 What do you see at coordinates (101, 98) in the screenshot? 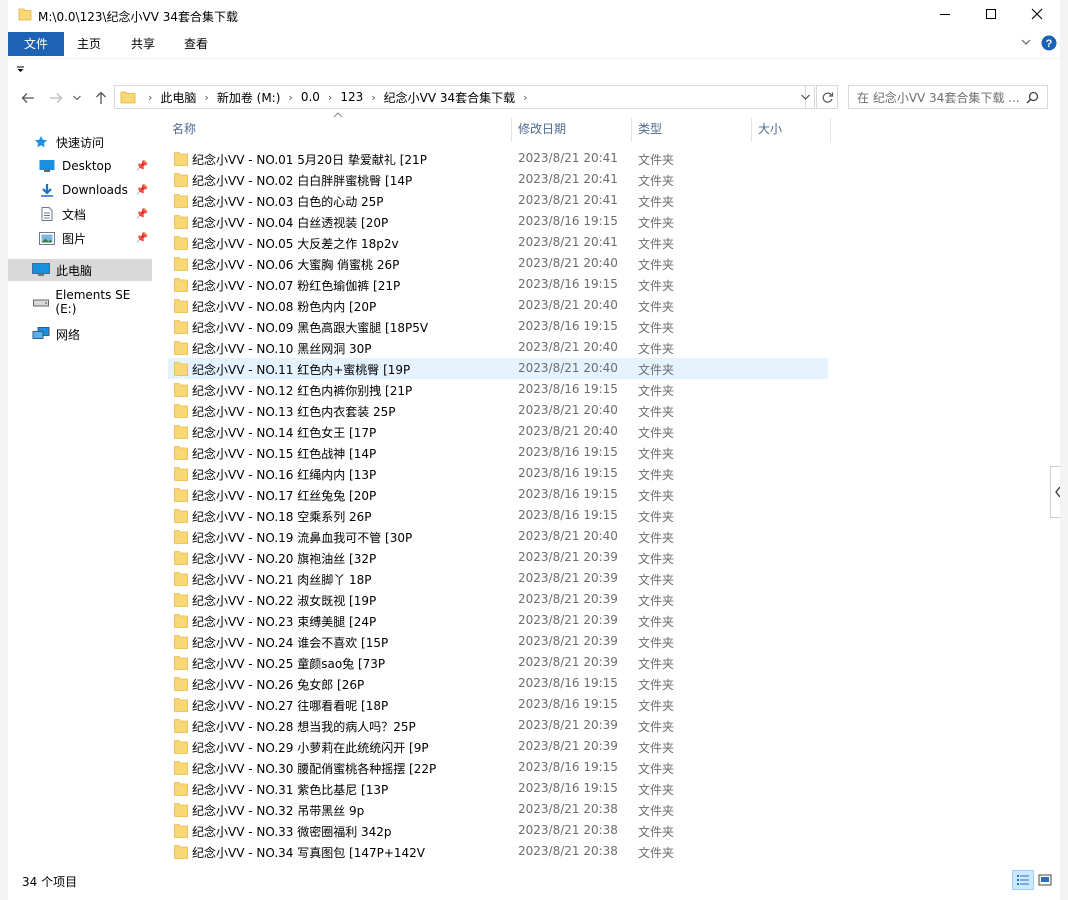
I see `up-button` at bounding box center [101, 98].